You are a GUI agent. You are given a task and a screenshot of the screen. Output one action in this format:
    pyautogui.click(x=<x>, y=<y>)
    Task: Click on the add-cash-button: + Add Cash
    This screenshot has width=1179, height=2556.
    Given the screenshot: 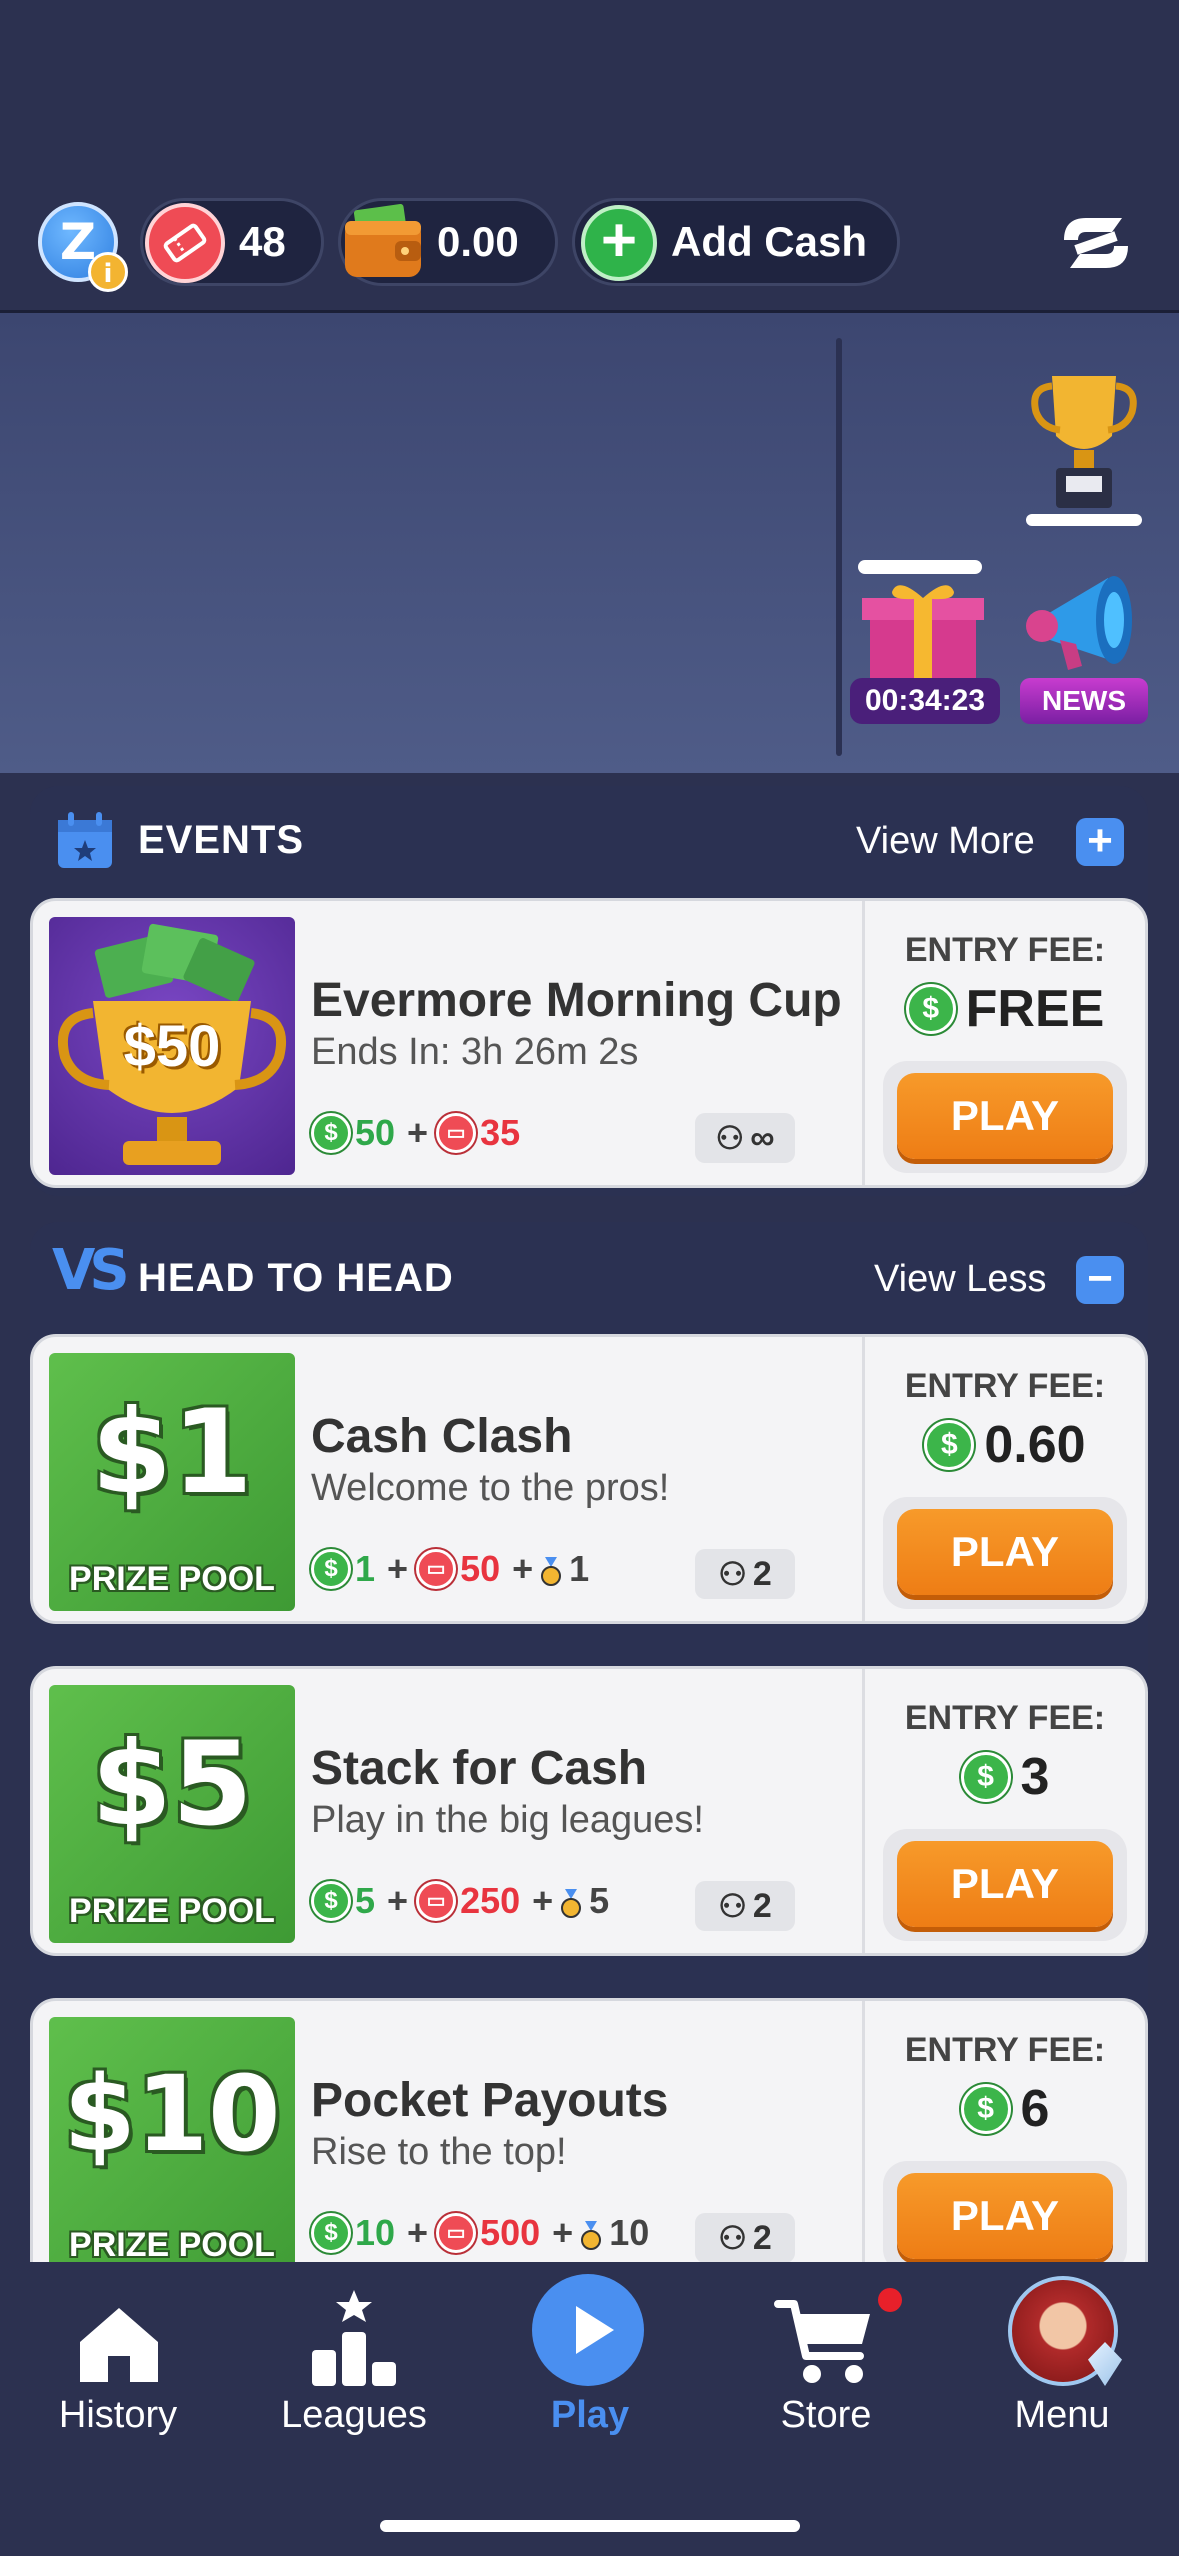 What is the action you would take?
    pyautogui.click(x=736, y=242)
    